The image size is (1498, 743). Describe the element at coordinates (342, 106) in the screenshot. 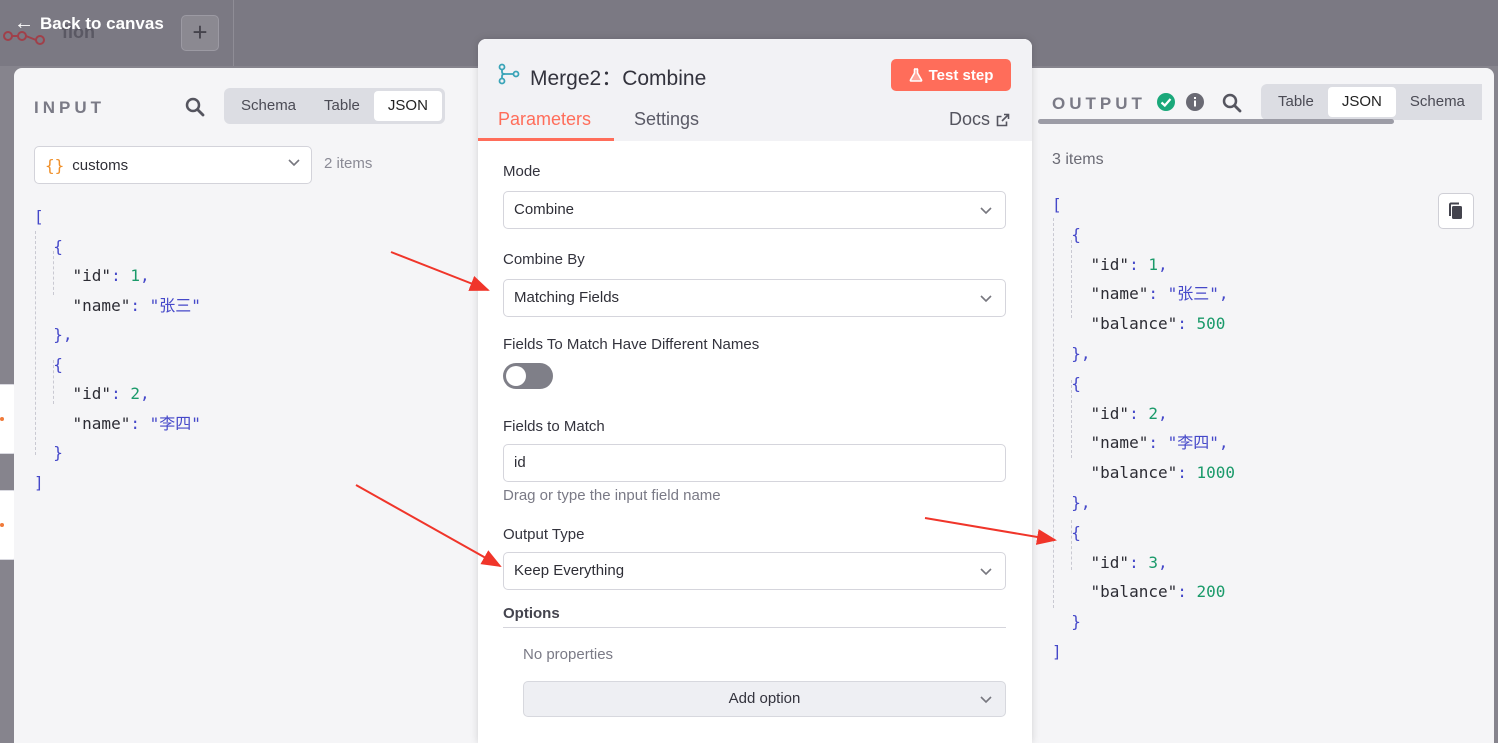

I see `input-tab-table: Table` at that location.